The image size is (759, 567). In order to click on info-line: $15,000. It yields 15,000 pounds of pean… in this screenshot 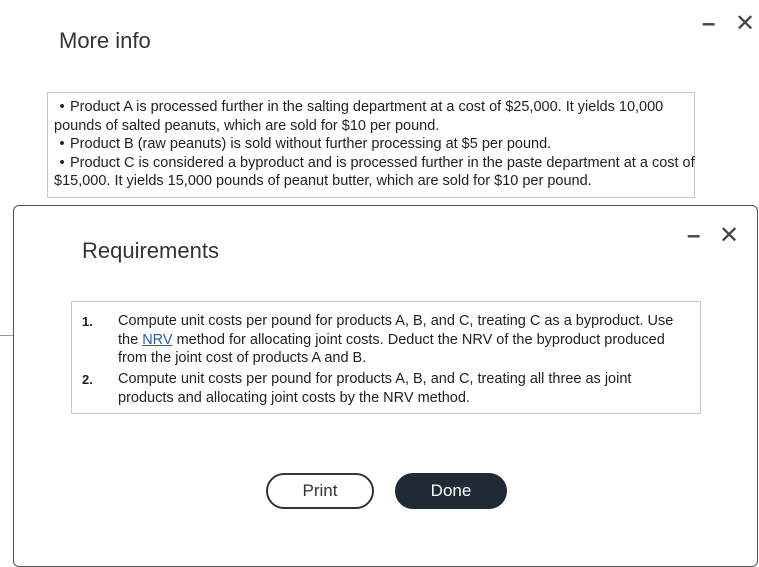, I will do `click(323, 181)`.